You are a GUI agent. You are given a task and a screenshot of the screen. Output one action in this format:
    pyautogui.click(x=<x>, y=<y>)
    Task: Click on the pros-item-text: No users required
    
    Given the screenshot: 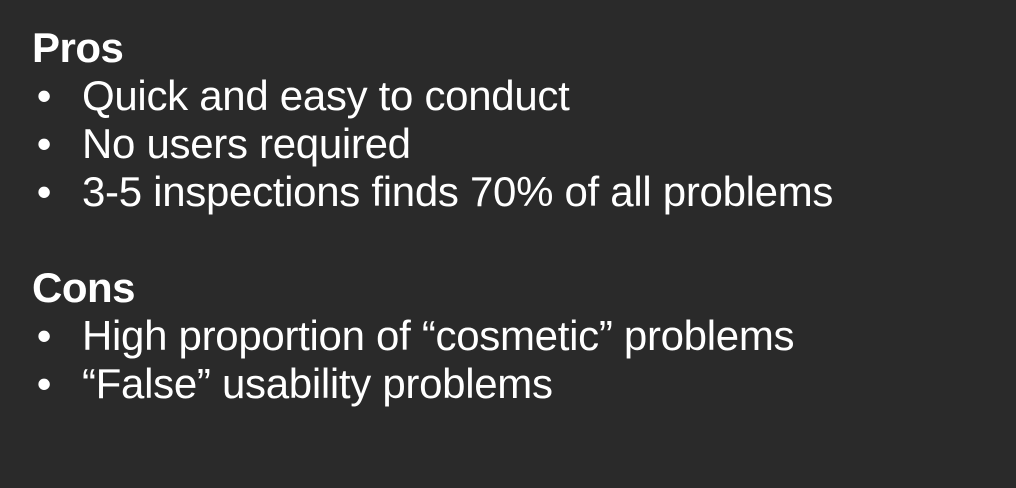 What is the action you would take?
    pyautogui.click(x=246, y=143)
    